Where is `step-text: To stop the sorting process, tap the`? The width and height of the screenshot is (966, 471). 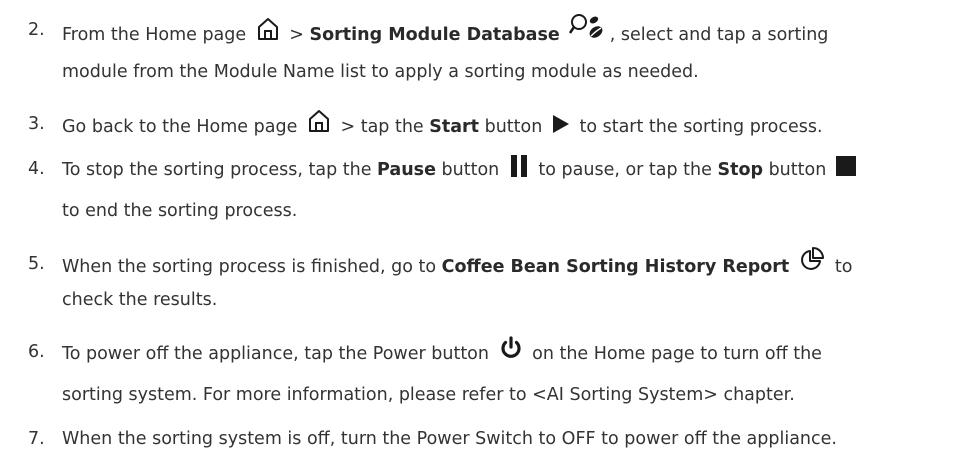 step-text: To stop the sorting process, tap the is located at coordinates (220, 170).